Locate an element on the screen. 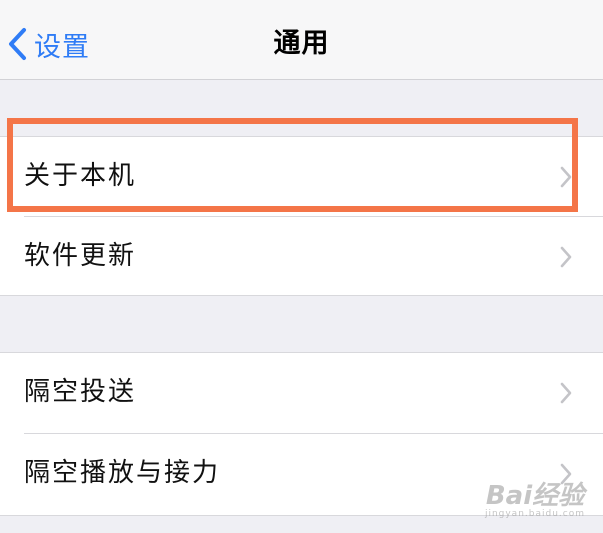  row-label: 隔空播放与接力 is located at coordinates (122, 473).